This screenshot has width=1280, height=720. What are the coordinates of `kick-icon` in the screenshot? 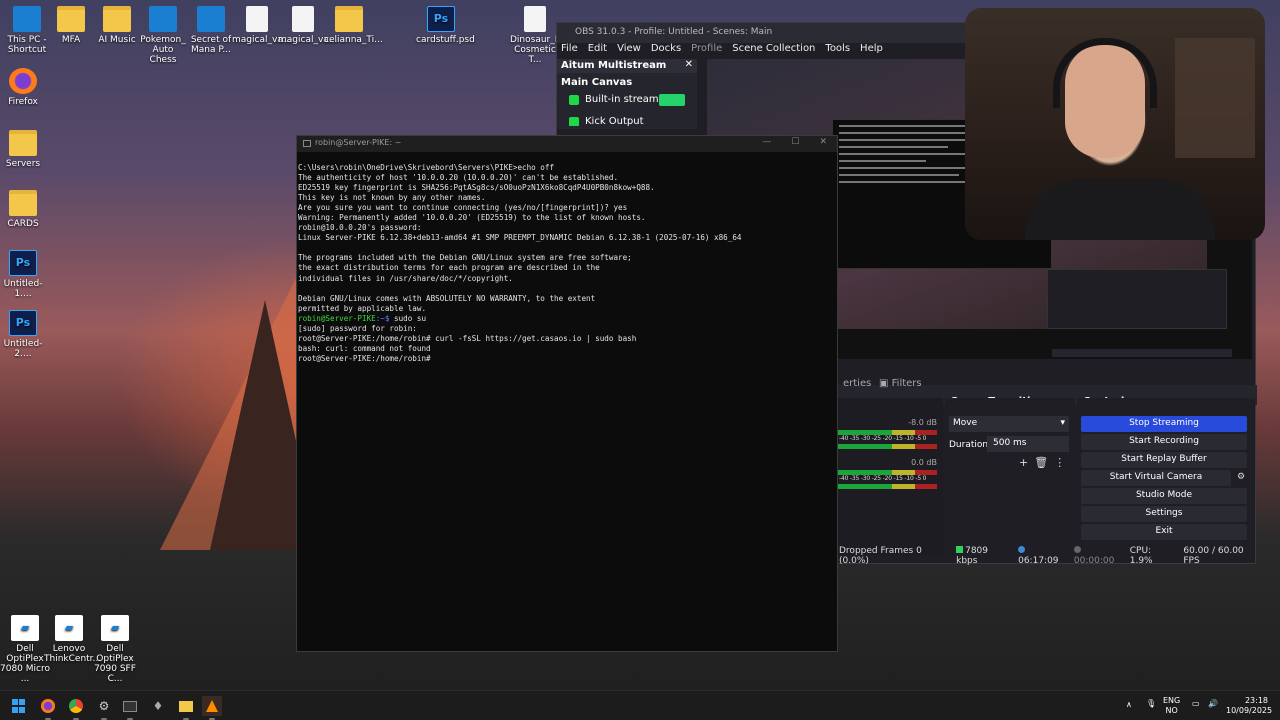 It's located at (574, 121).